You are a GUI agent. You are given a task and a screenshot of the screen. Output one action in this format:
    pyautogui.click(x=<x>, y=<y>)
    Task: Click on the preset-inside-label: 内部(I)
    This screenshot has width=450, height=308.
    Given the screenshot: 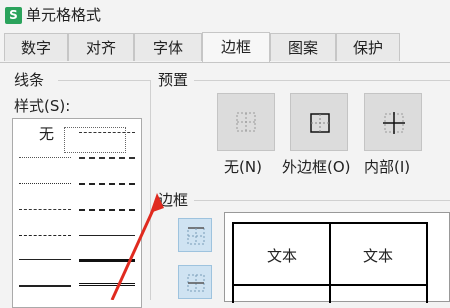 What is the action you would take?
    pyautogui.click(x=387, y=167)
    